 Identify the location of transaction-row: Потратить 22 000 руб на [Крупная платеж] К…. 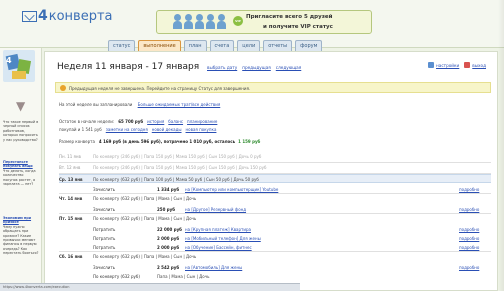
(275, 229).